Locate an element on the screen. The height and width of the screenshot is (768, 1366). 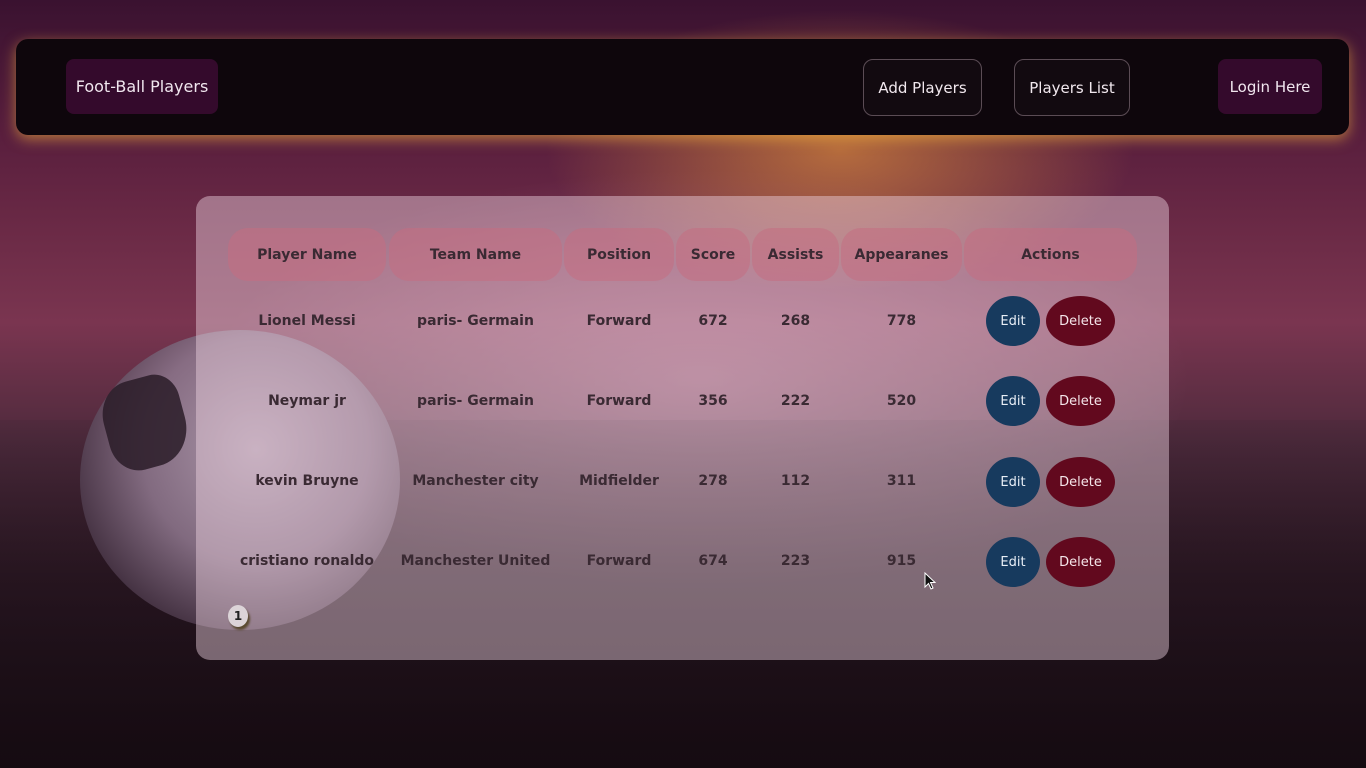
brand-link: Foot-Ball Players is located at coordinates (142, 86).